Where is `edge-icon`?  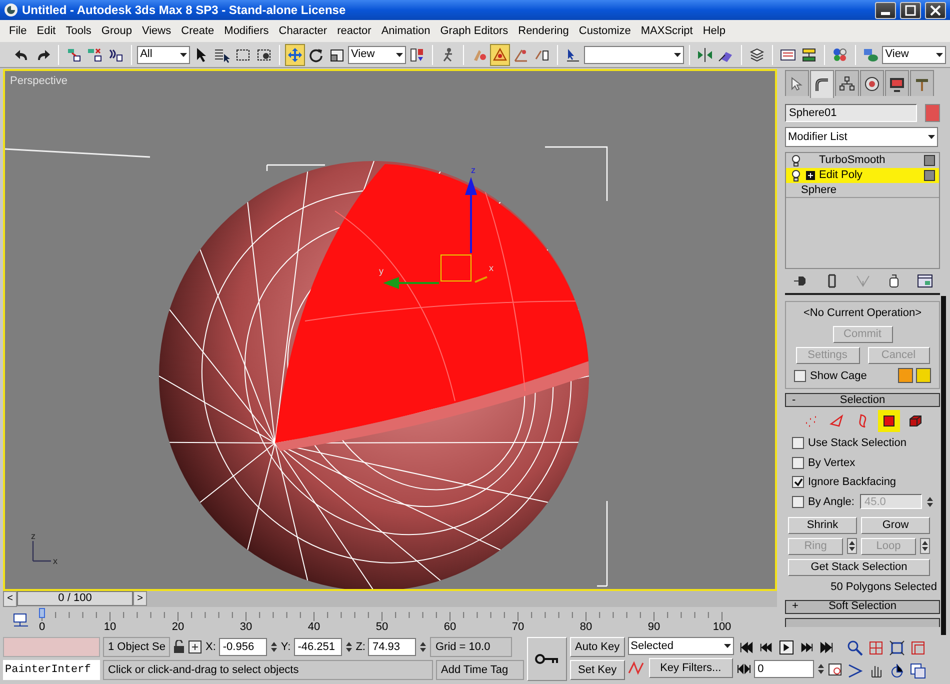 edge-icon is located at coordinates (836, 421).